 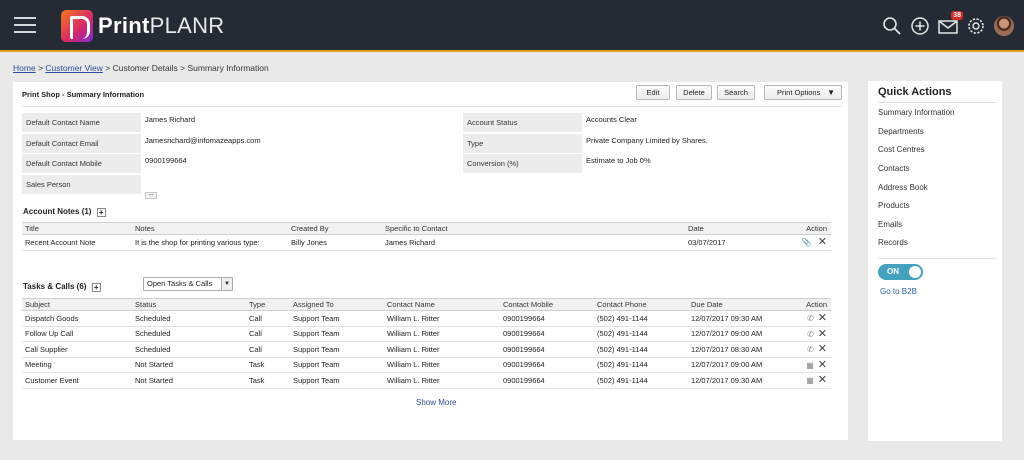 What do you see at coordinates (189, 380) in the screenshot?
I see `table-cell: Not Started` at bounding box center [189, 380].